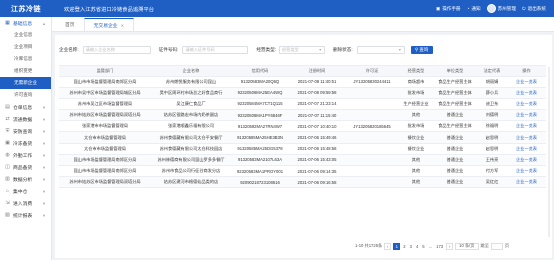 The height and width of the screenshot is (260, 554). I want to click on grid-icon: ▦, so click(7, 22).